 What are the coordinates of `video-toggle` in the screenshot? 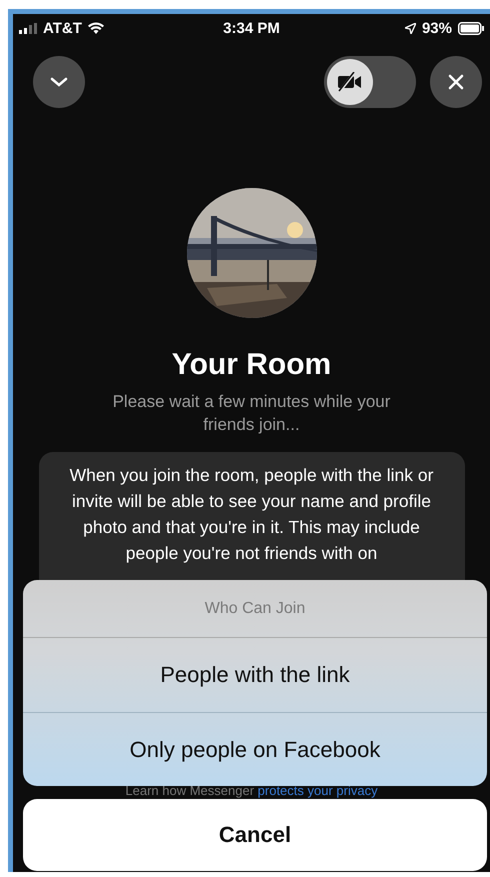 It's located at (370, 82).